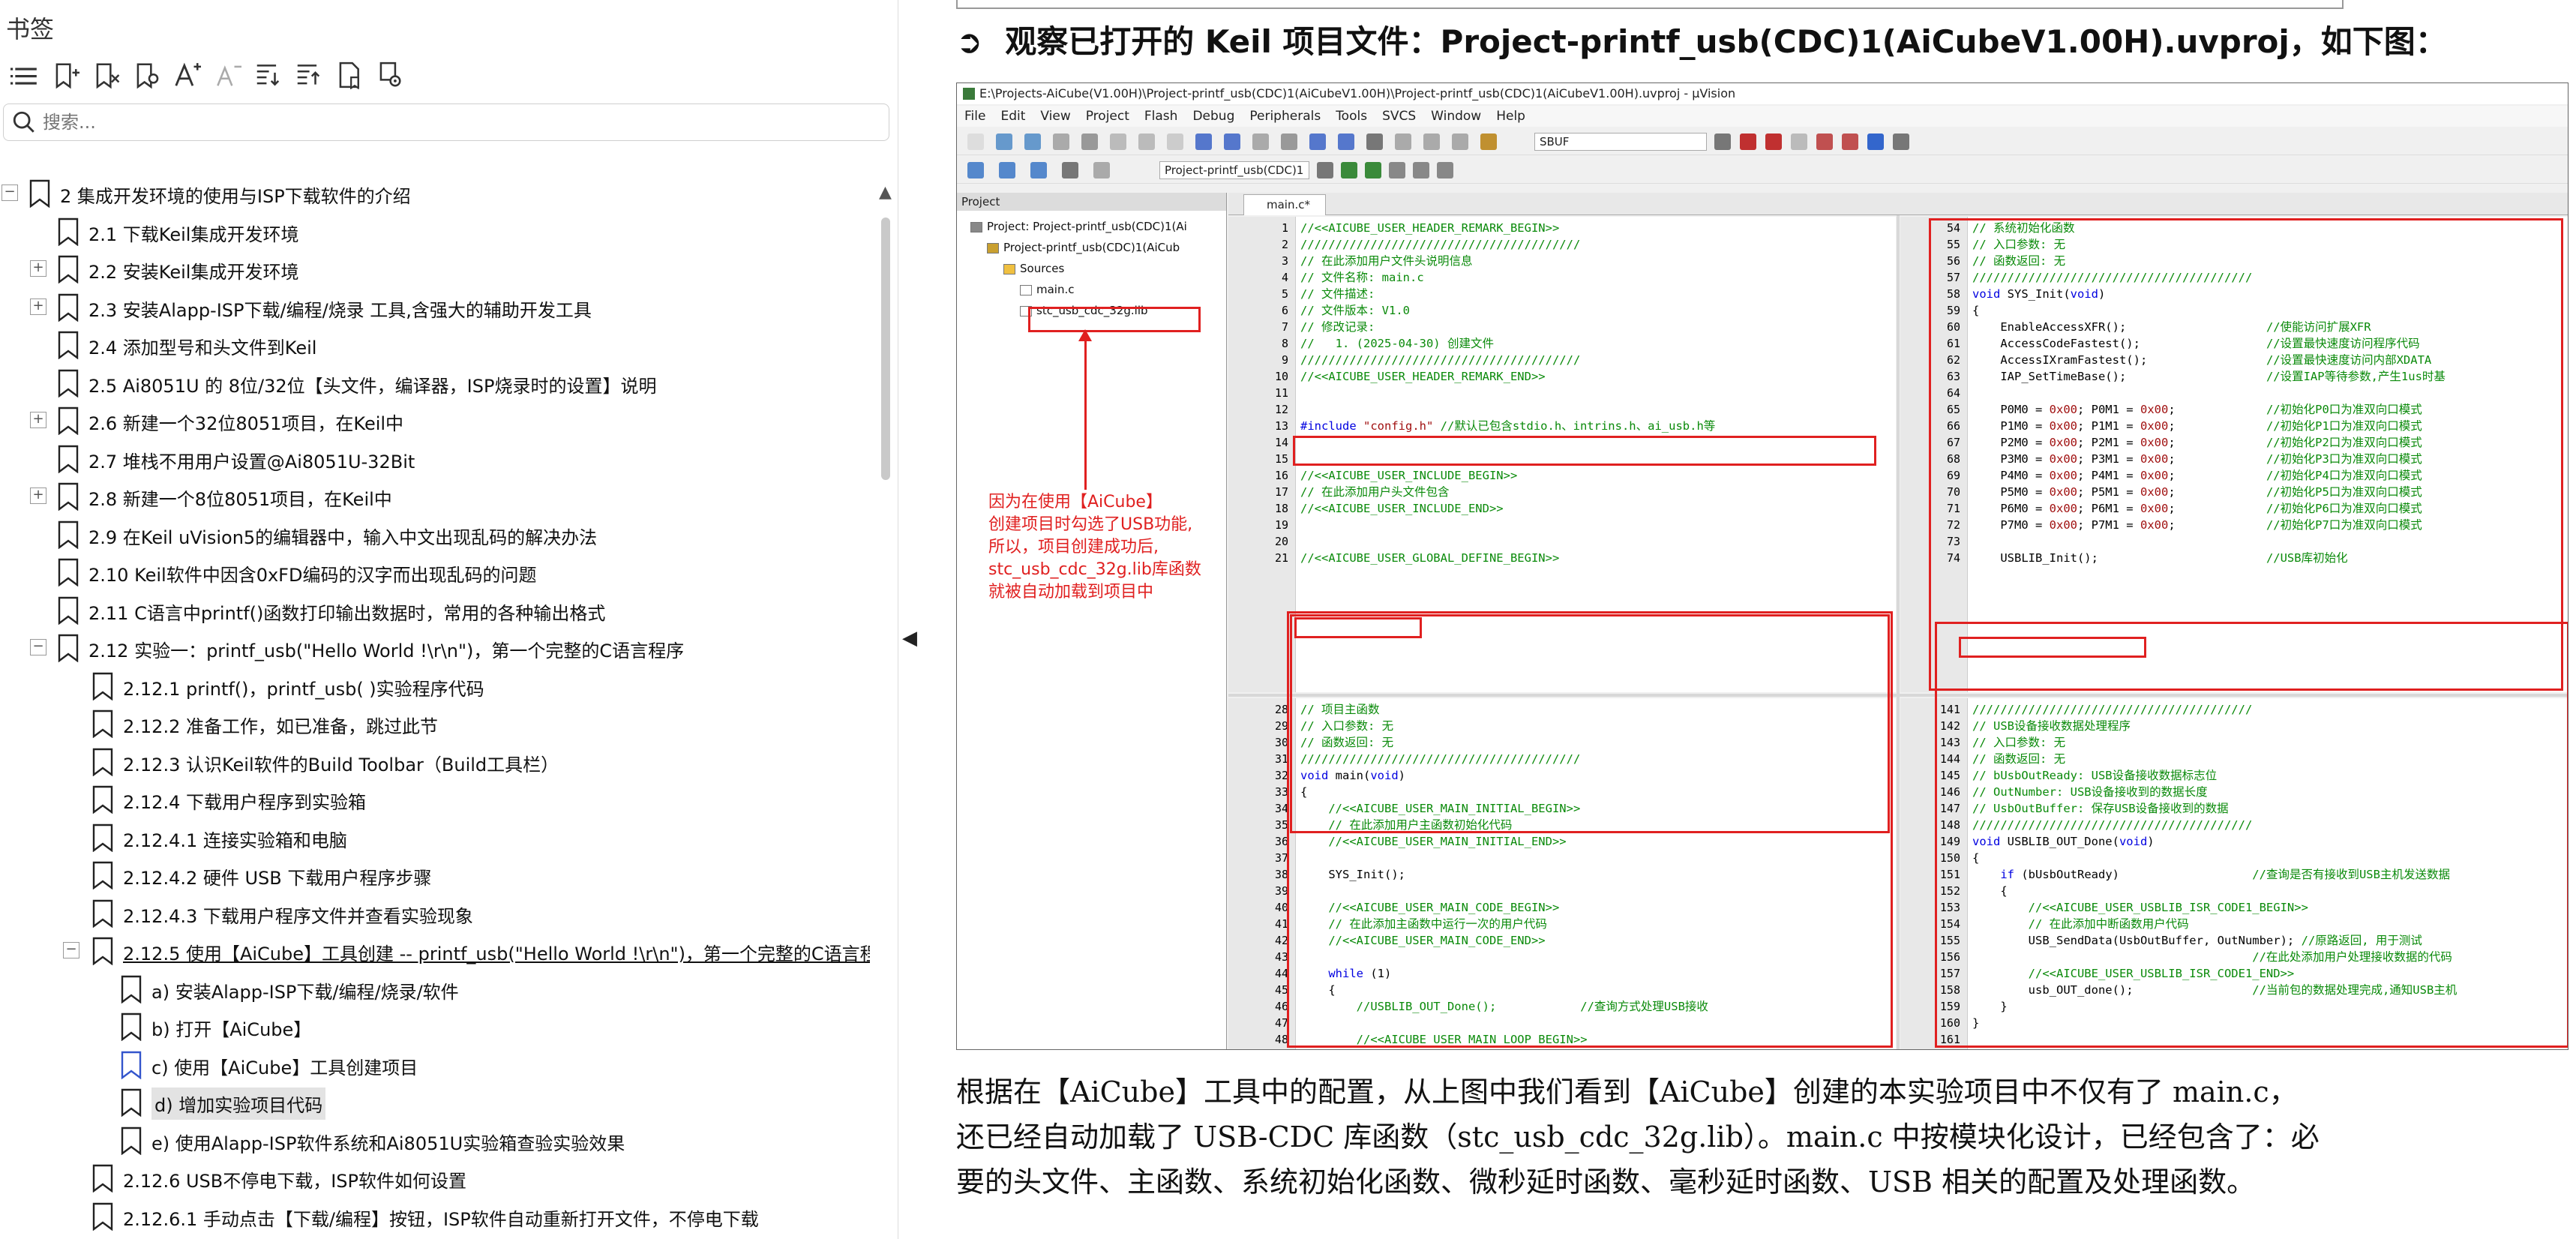  What do you see at coordinates (1107, 116) in the screenshot?
I see `menu-project: Project` at bounding box center [1107, 116].